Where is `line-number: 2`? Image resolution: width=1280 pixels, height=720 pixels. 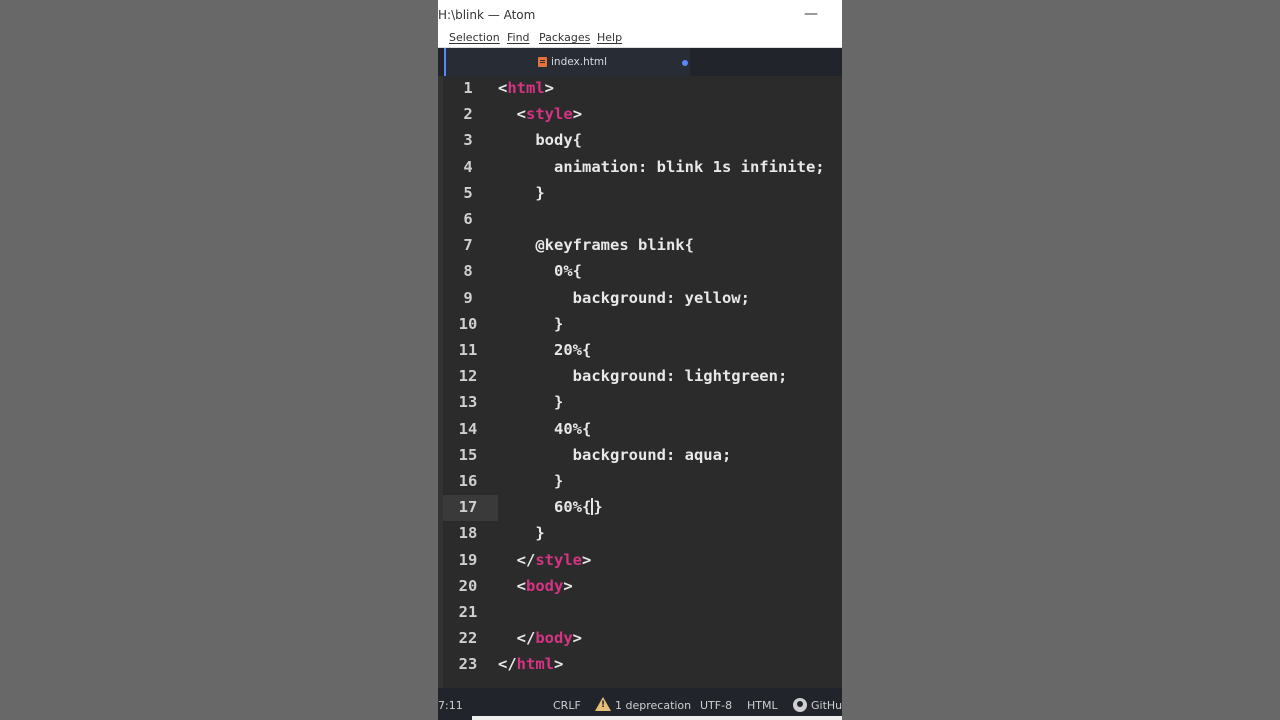
line-number: 2 is located at coordinates (468, 114).